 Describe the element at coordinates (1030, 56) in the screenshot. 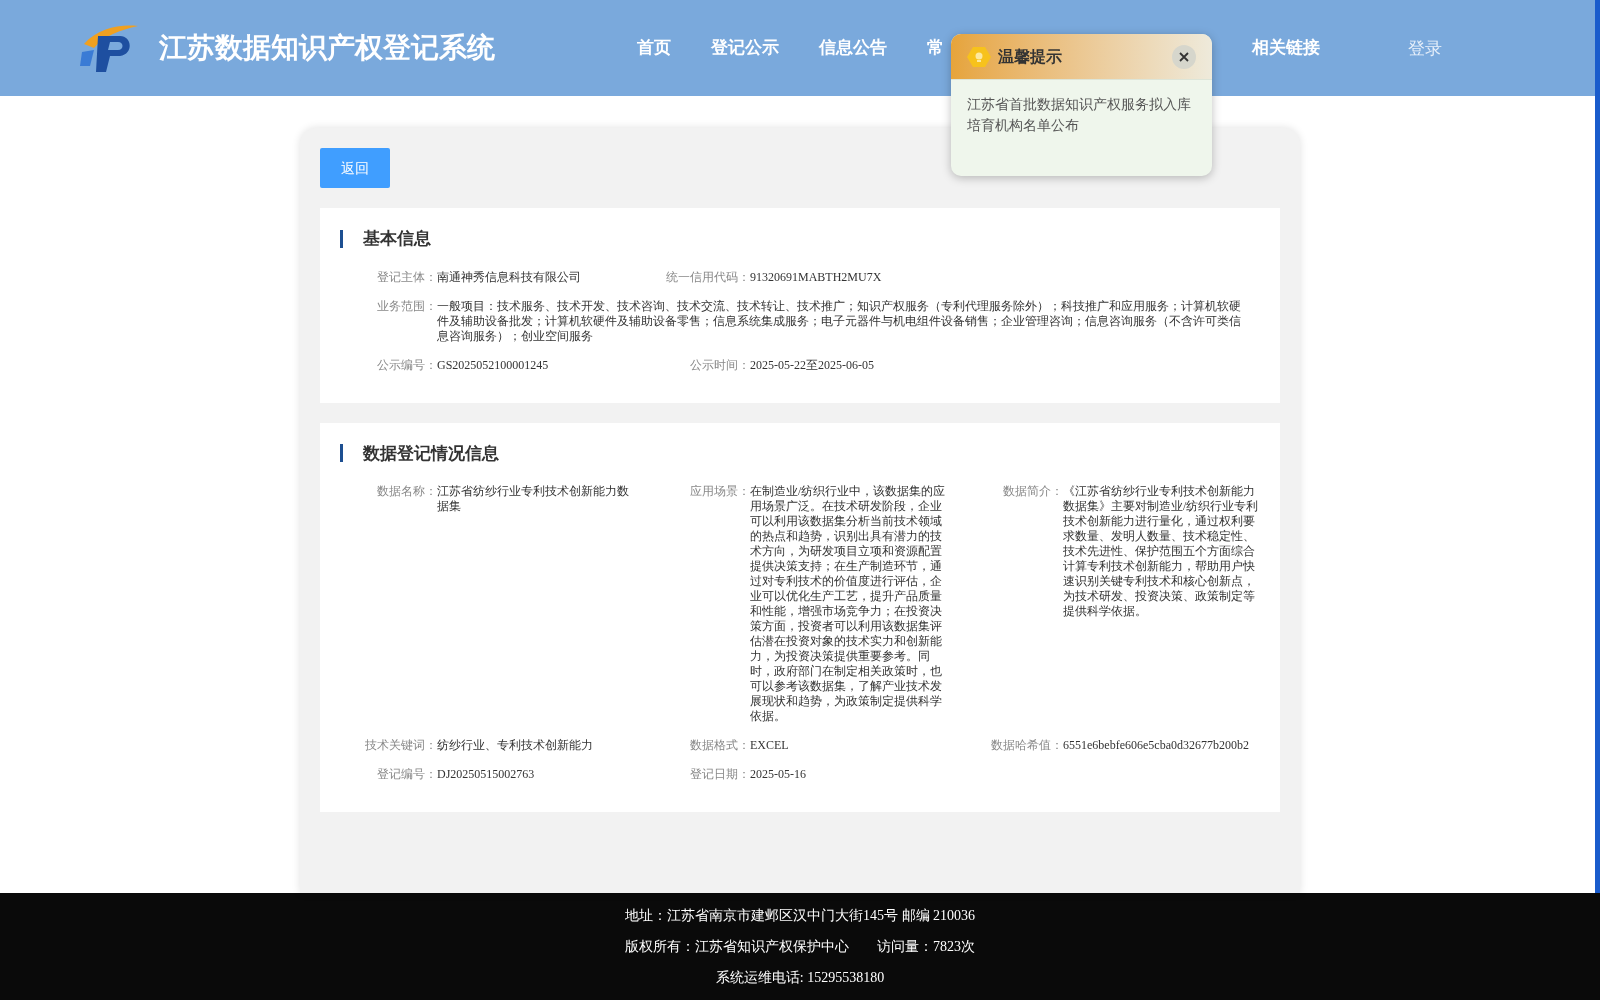

I see `notice-title: 温馨提示` at that location.